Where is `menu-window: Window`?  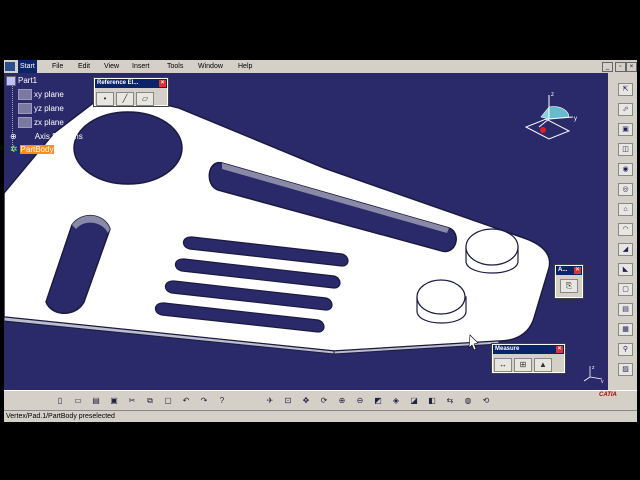
menu-window: Window is located at coordinates (210, 66).